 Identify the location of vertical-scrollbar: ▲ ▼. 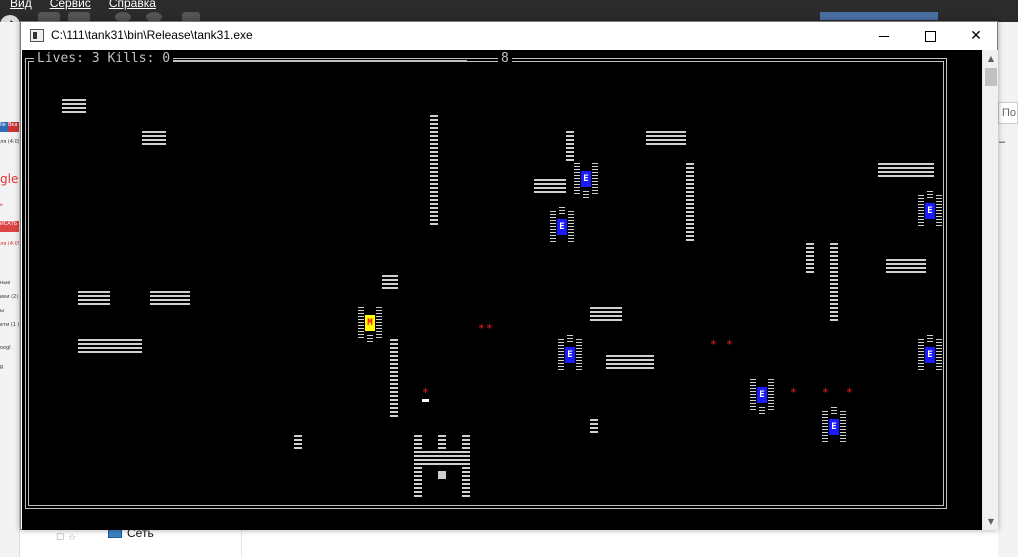
(990, 290).